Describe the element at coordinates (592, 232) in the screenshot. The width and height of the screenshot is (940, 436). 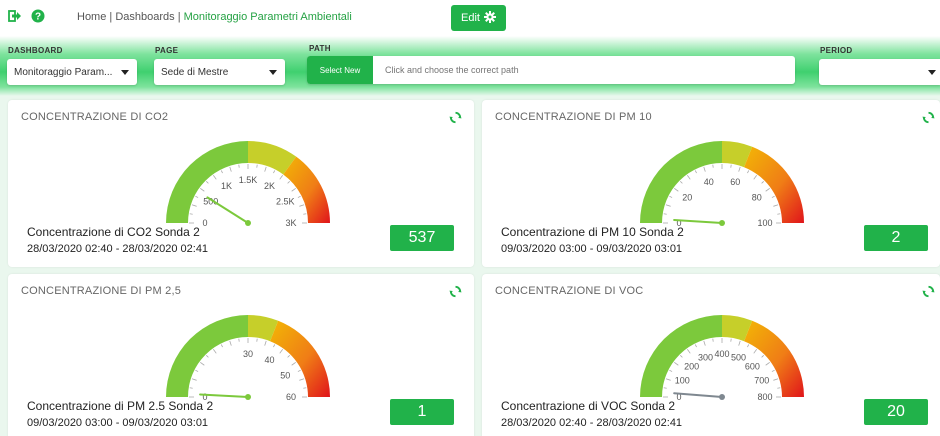
I see `sensor-name: Concentrazione di PM 10 Sonda 2` at that location.